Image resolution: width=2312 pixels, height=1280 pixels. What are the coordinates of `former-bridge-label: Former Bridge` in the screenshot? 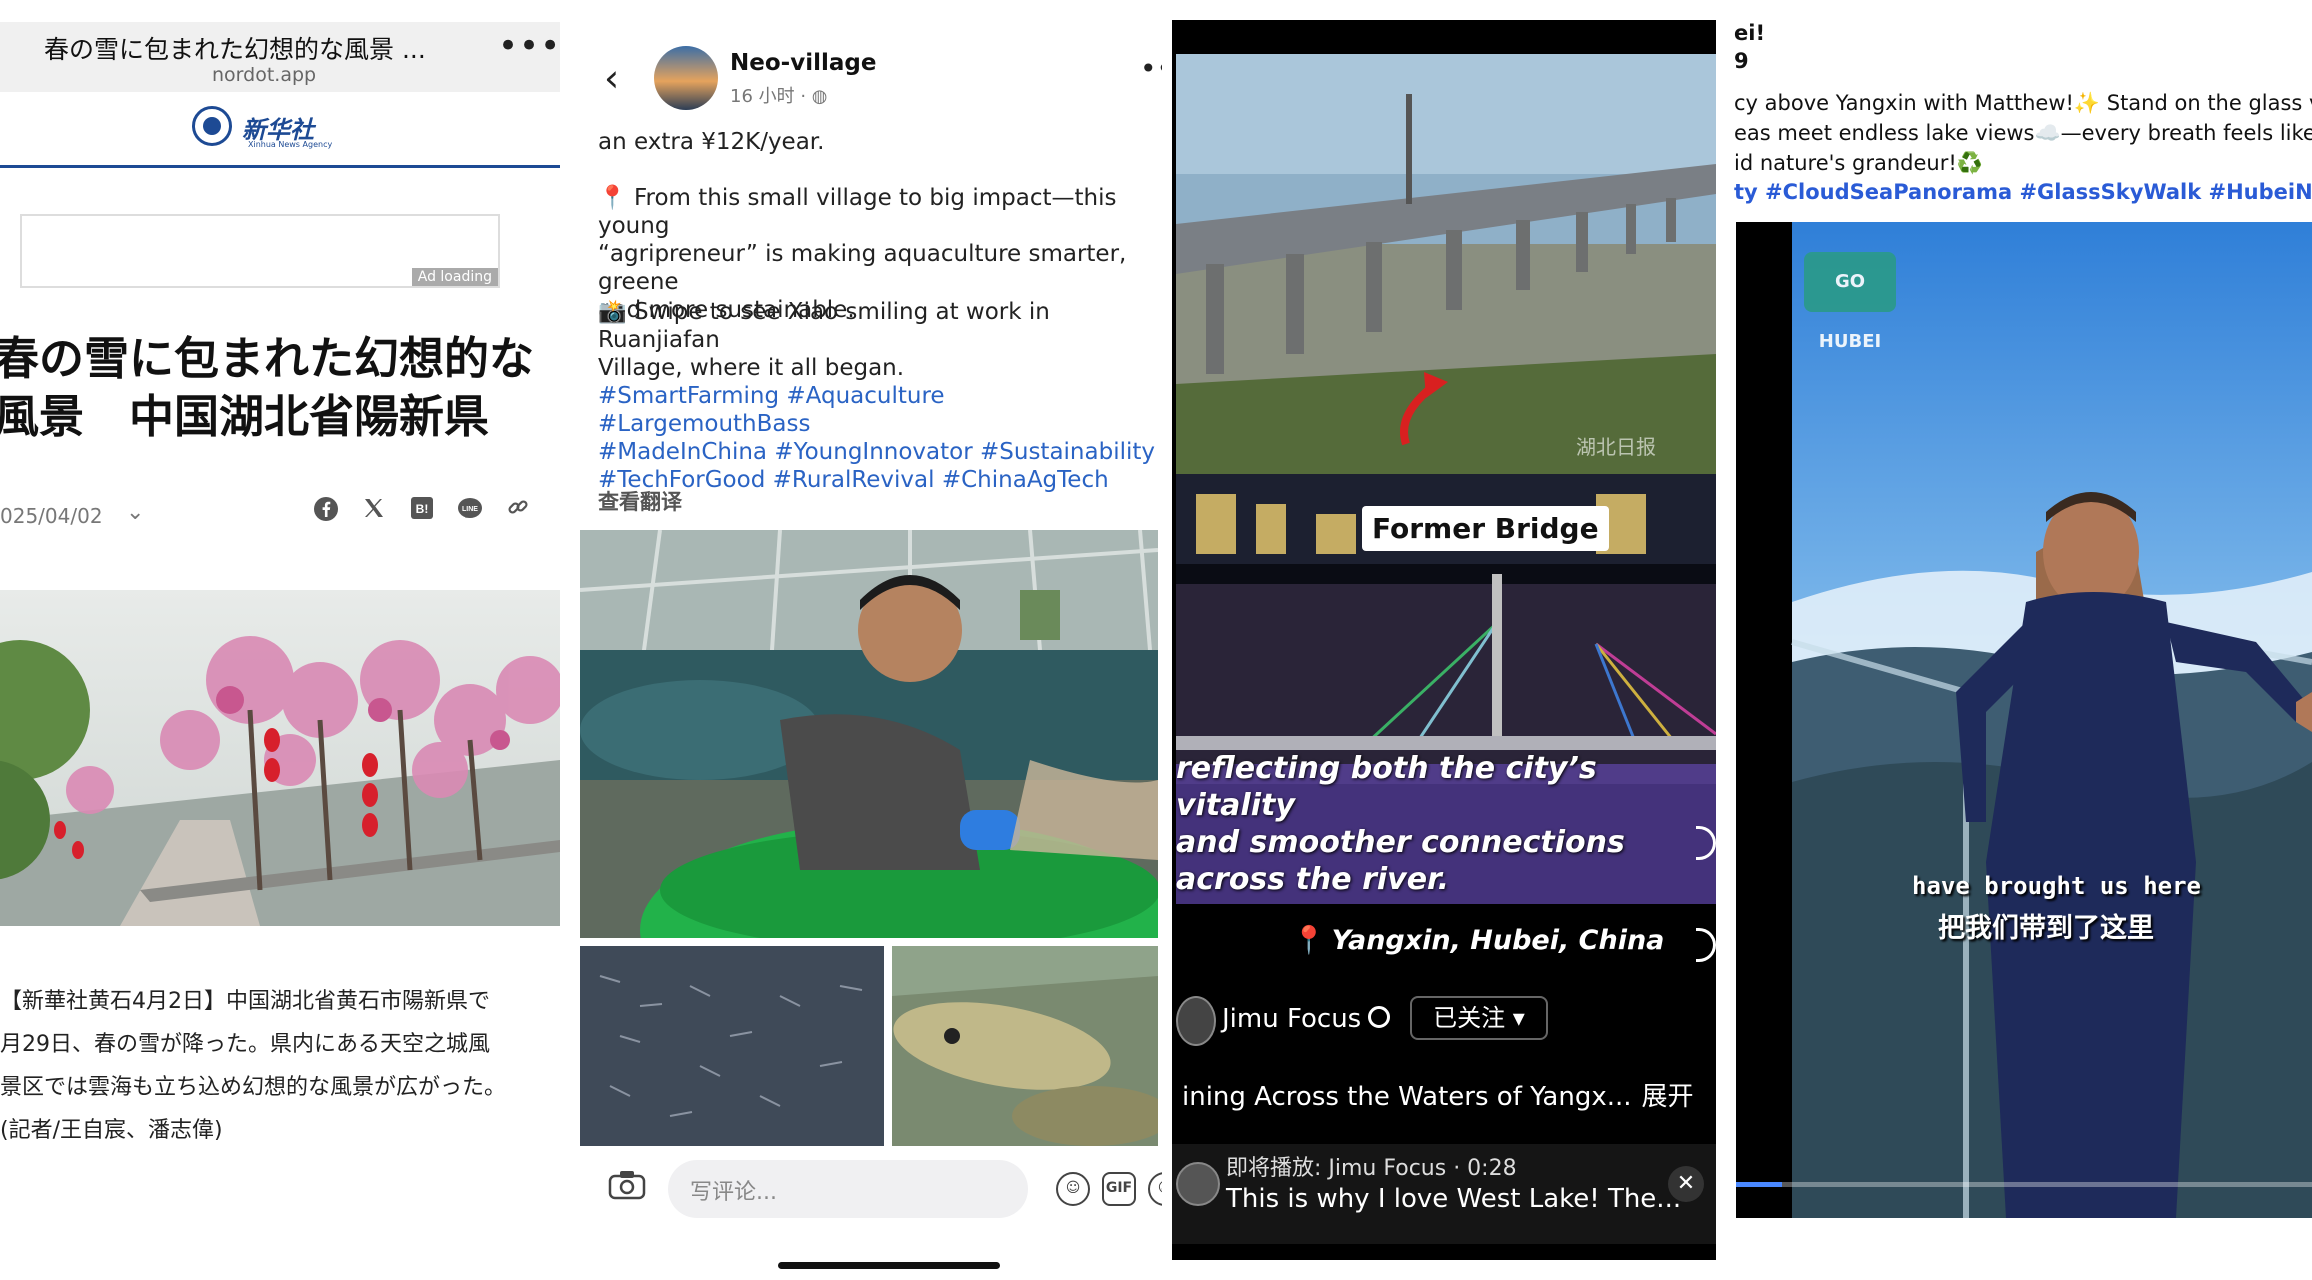 It's located at (1485, 528).